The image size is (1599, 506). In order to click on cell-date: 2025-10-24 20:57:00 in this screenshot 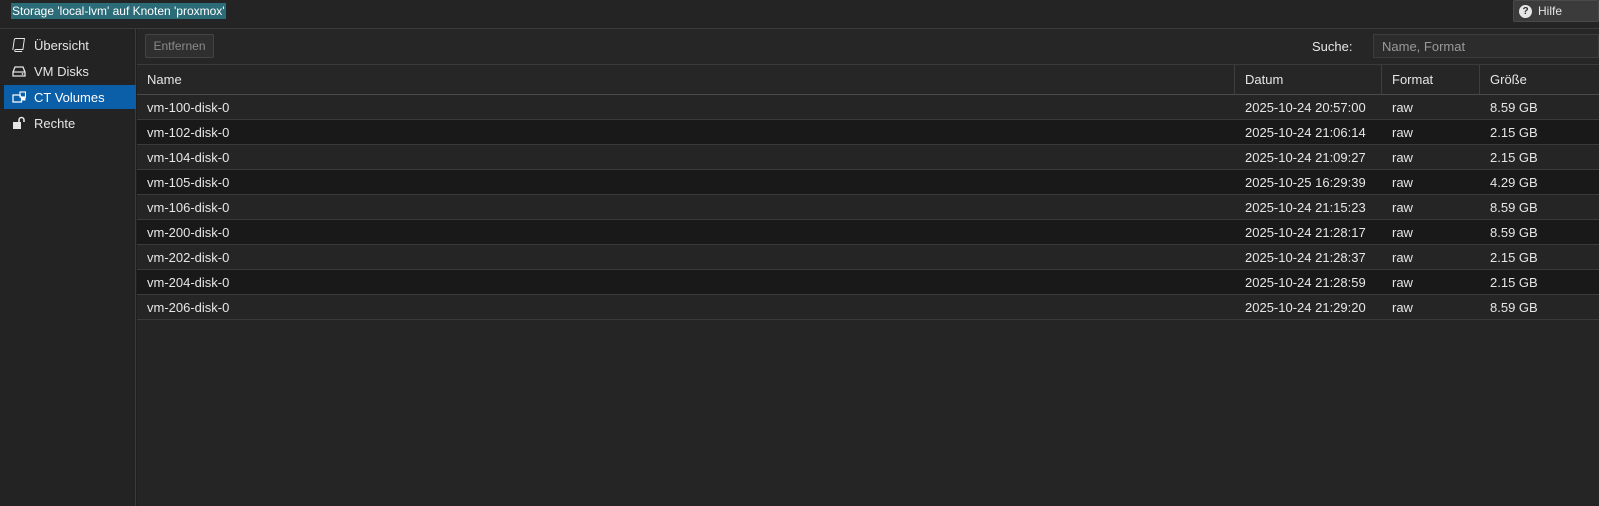, I will do `click(1305, 107)`.